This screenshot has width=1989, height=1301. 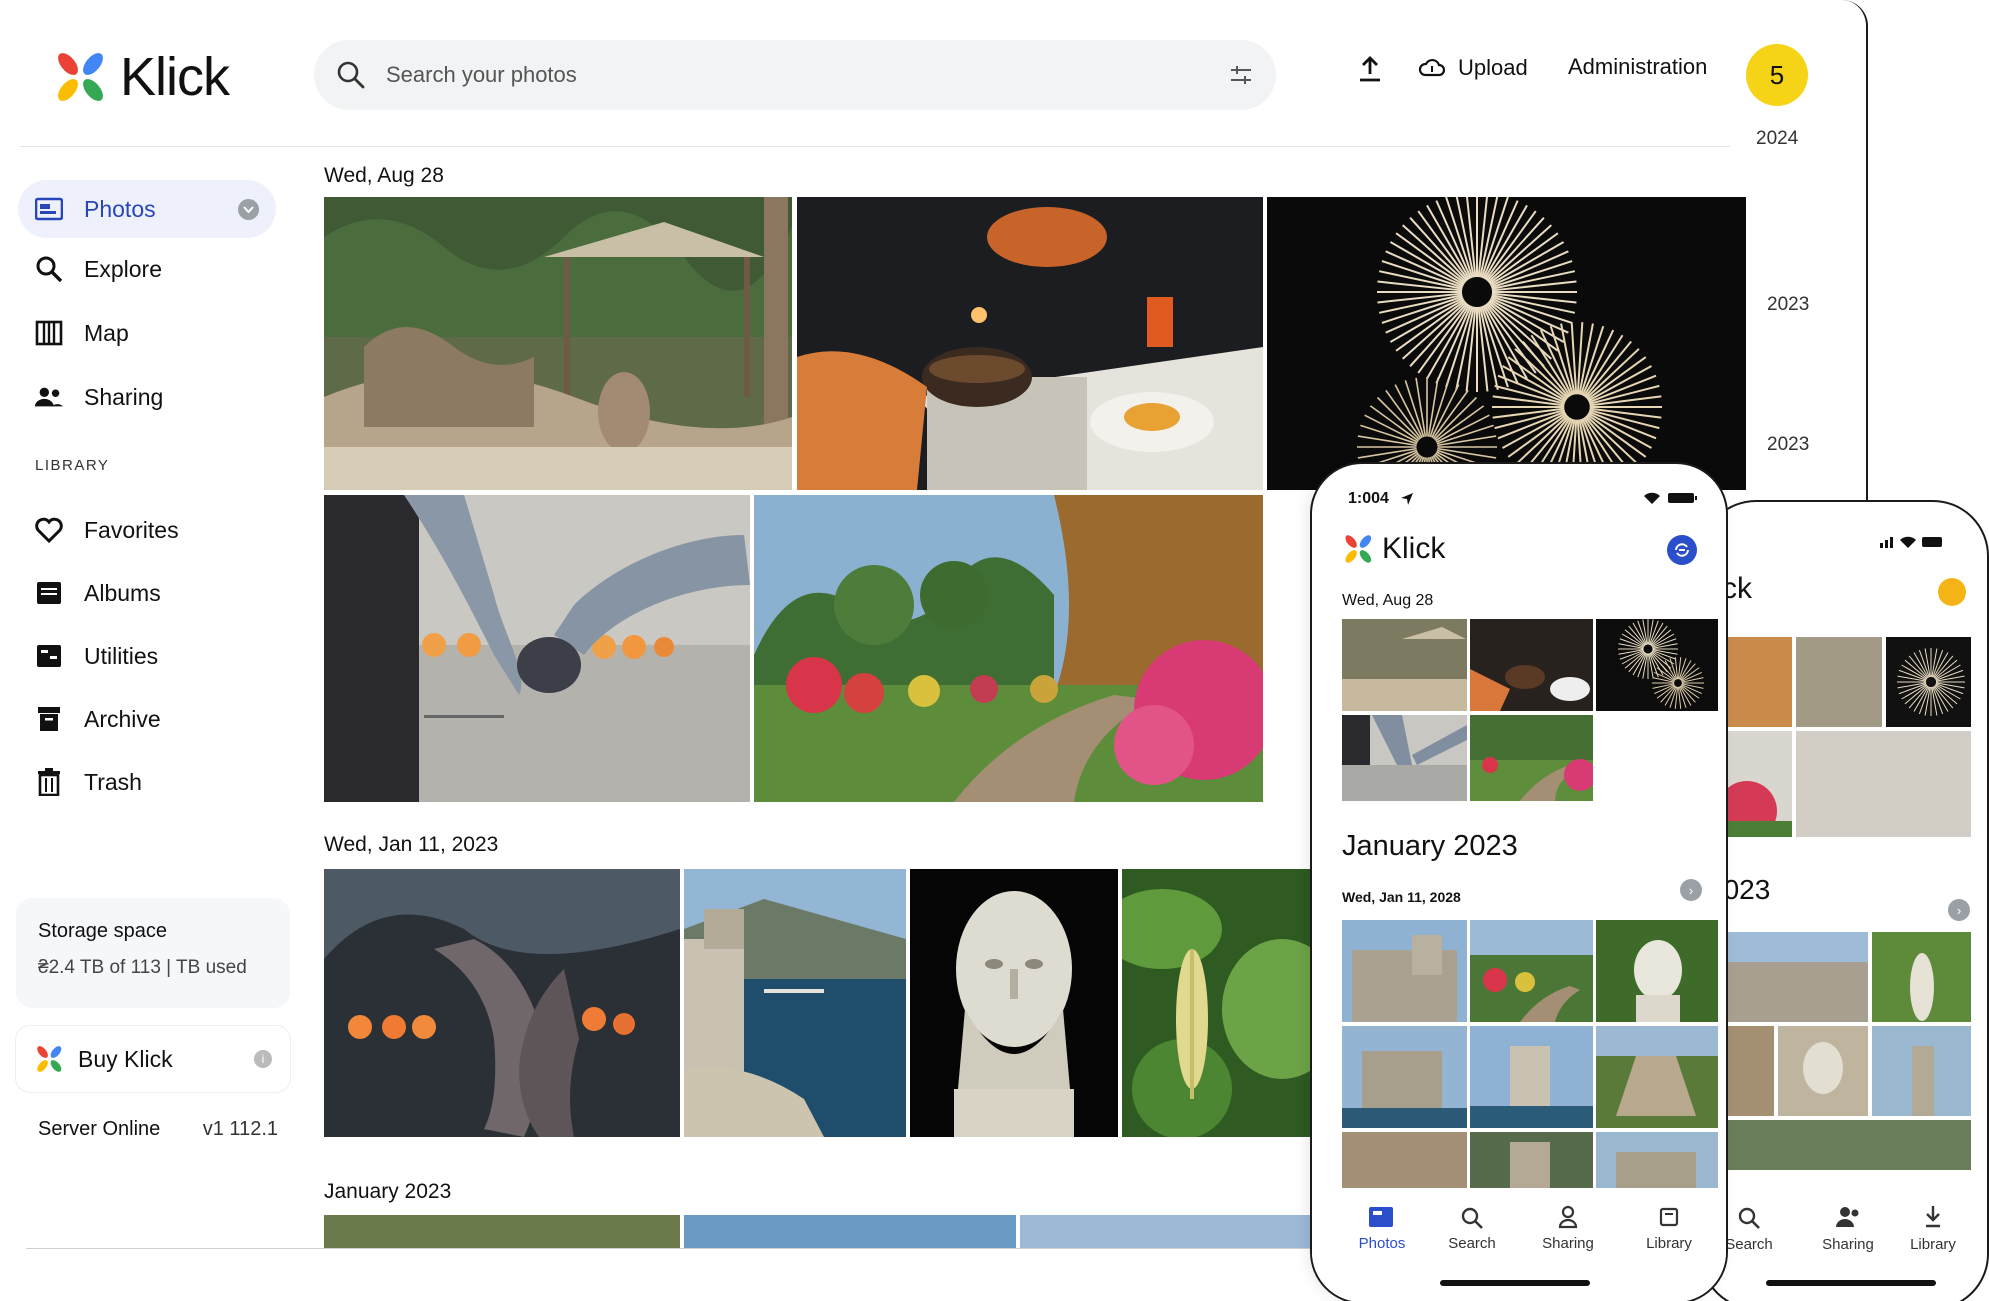 I want to click on sidebar-item-label: Trash, so click(x=113, y=781).